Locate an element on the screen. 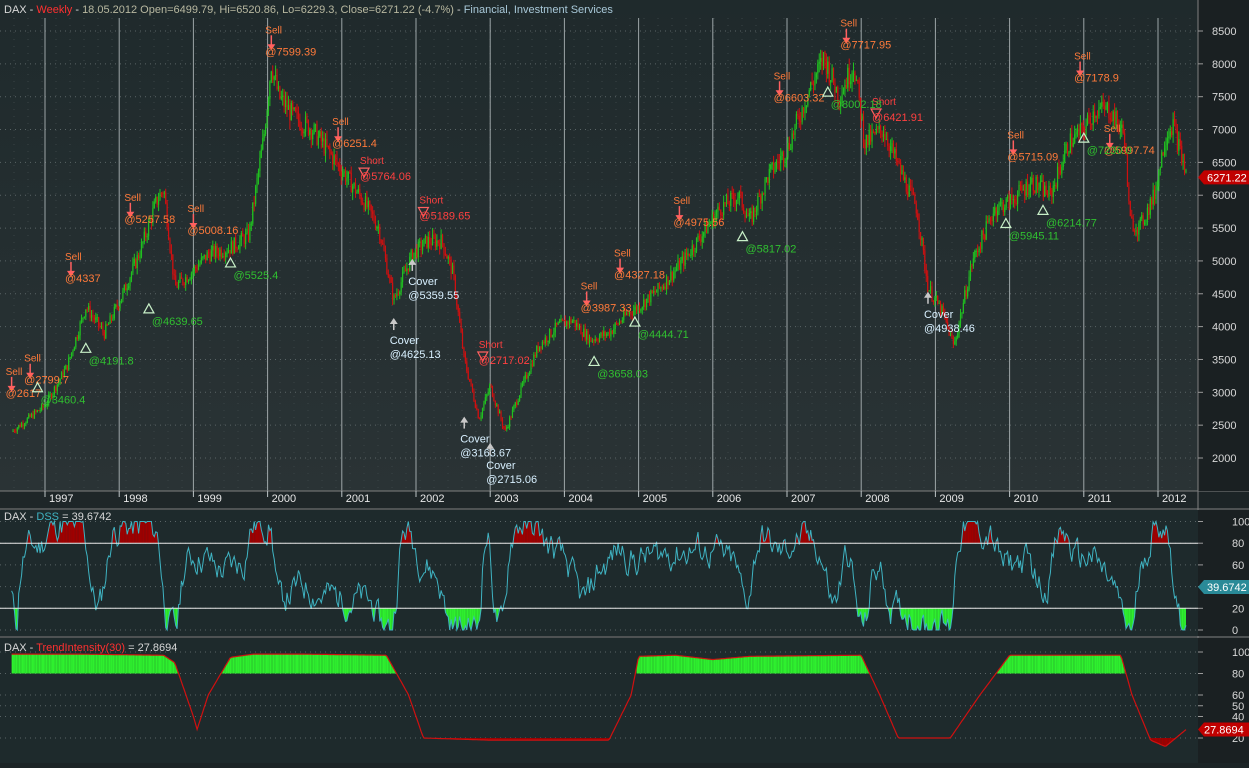 Image resolution: width=1249 pixels, height=768 pixels. signal-price: @4938.46 is located at coordinates (949, 329).